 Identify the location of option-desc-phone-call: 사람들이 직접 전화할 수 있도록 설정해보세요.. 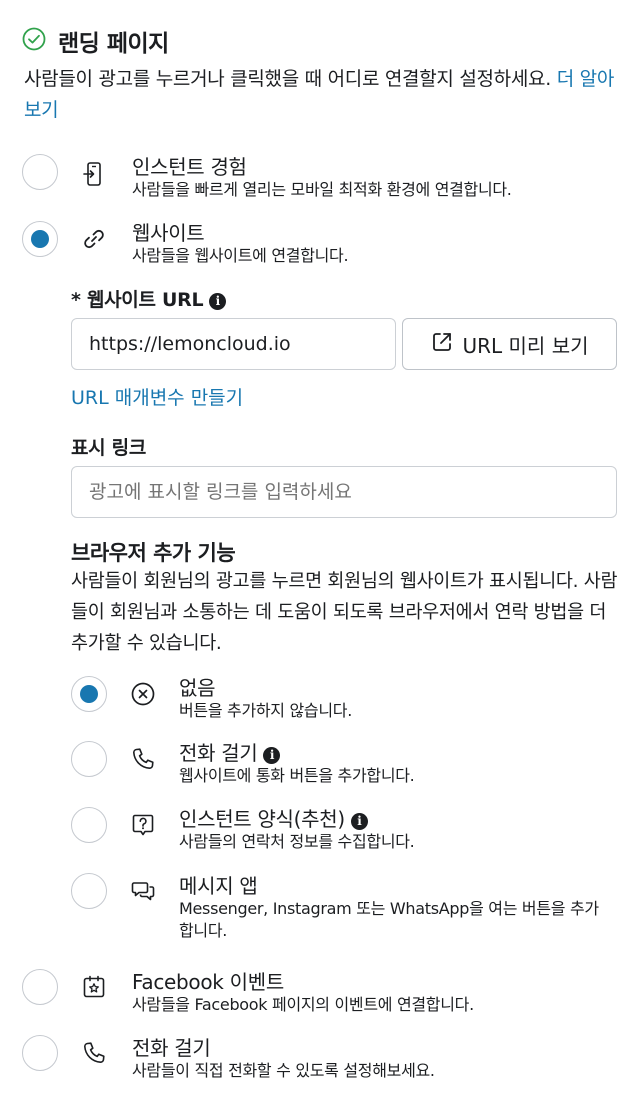
(283, 1070).